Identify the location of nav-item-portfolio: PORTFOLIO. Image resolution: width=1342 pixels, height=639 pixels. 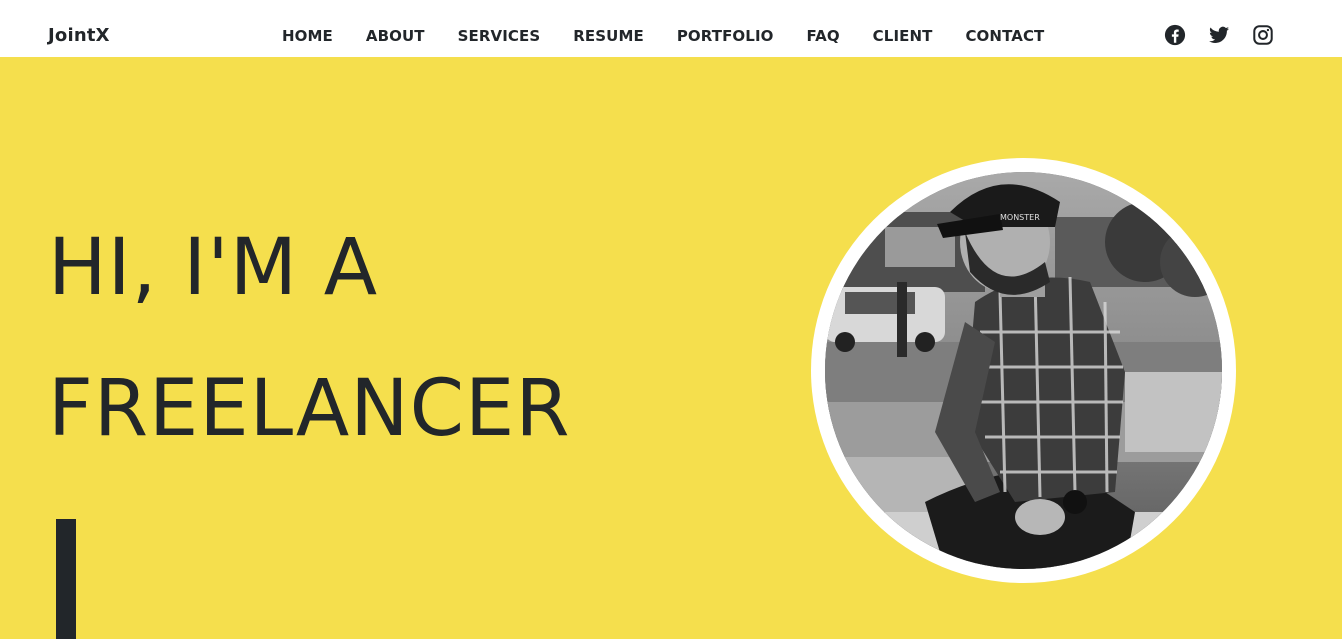
(725, 36).